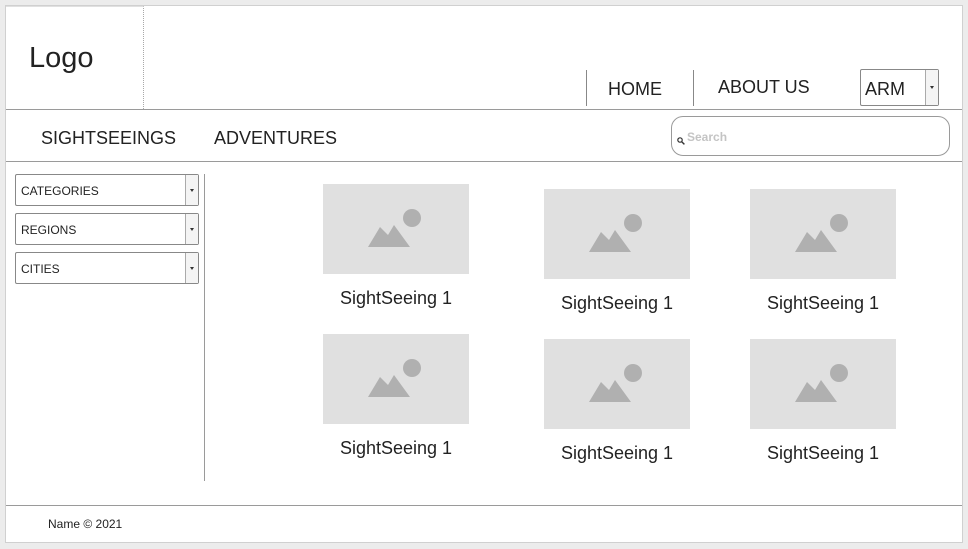 The image size is (968, 549). Describe the element at coordinates (275, 138) in the screenshot. I see `tab-adventures: ADVENTURES` at that location.